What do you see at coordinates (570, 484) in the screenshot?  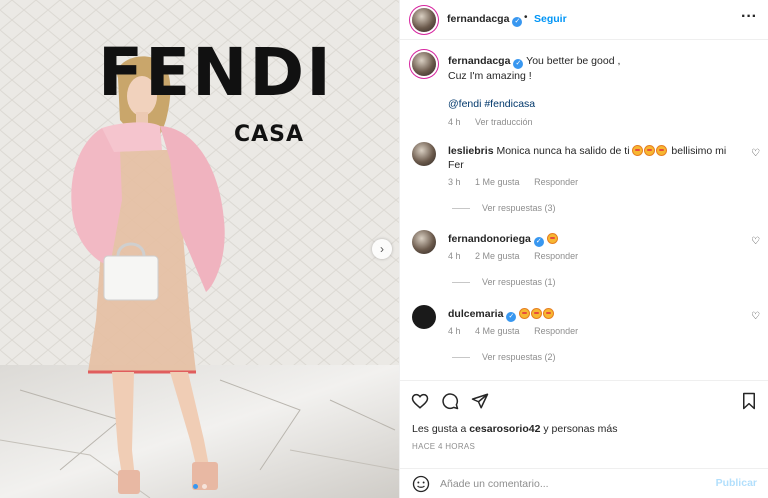 I see `comment-input` at bounding box center [570, 484].